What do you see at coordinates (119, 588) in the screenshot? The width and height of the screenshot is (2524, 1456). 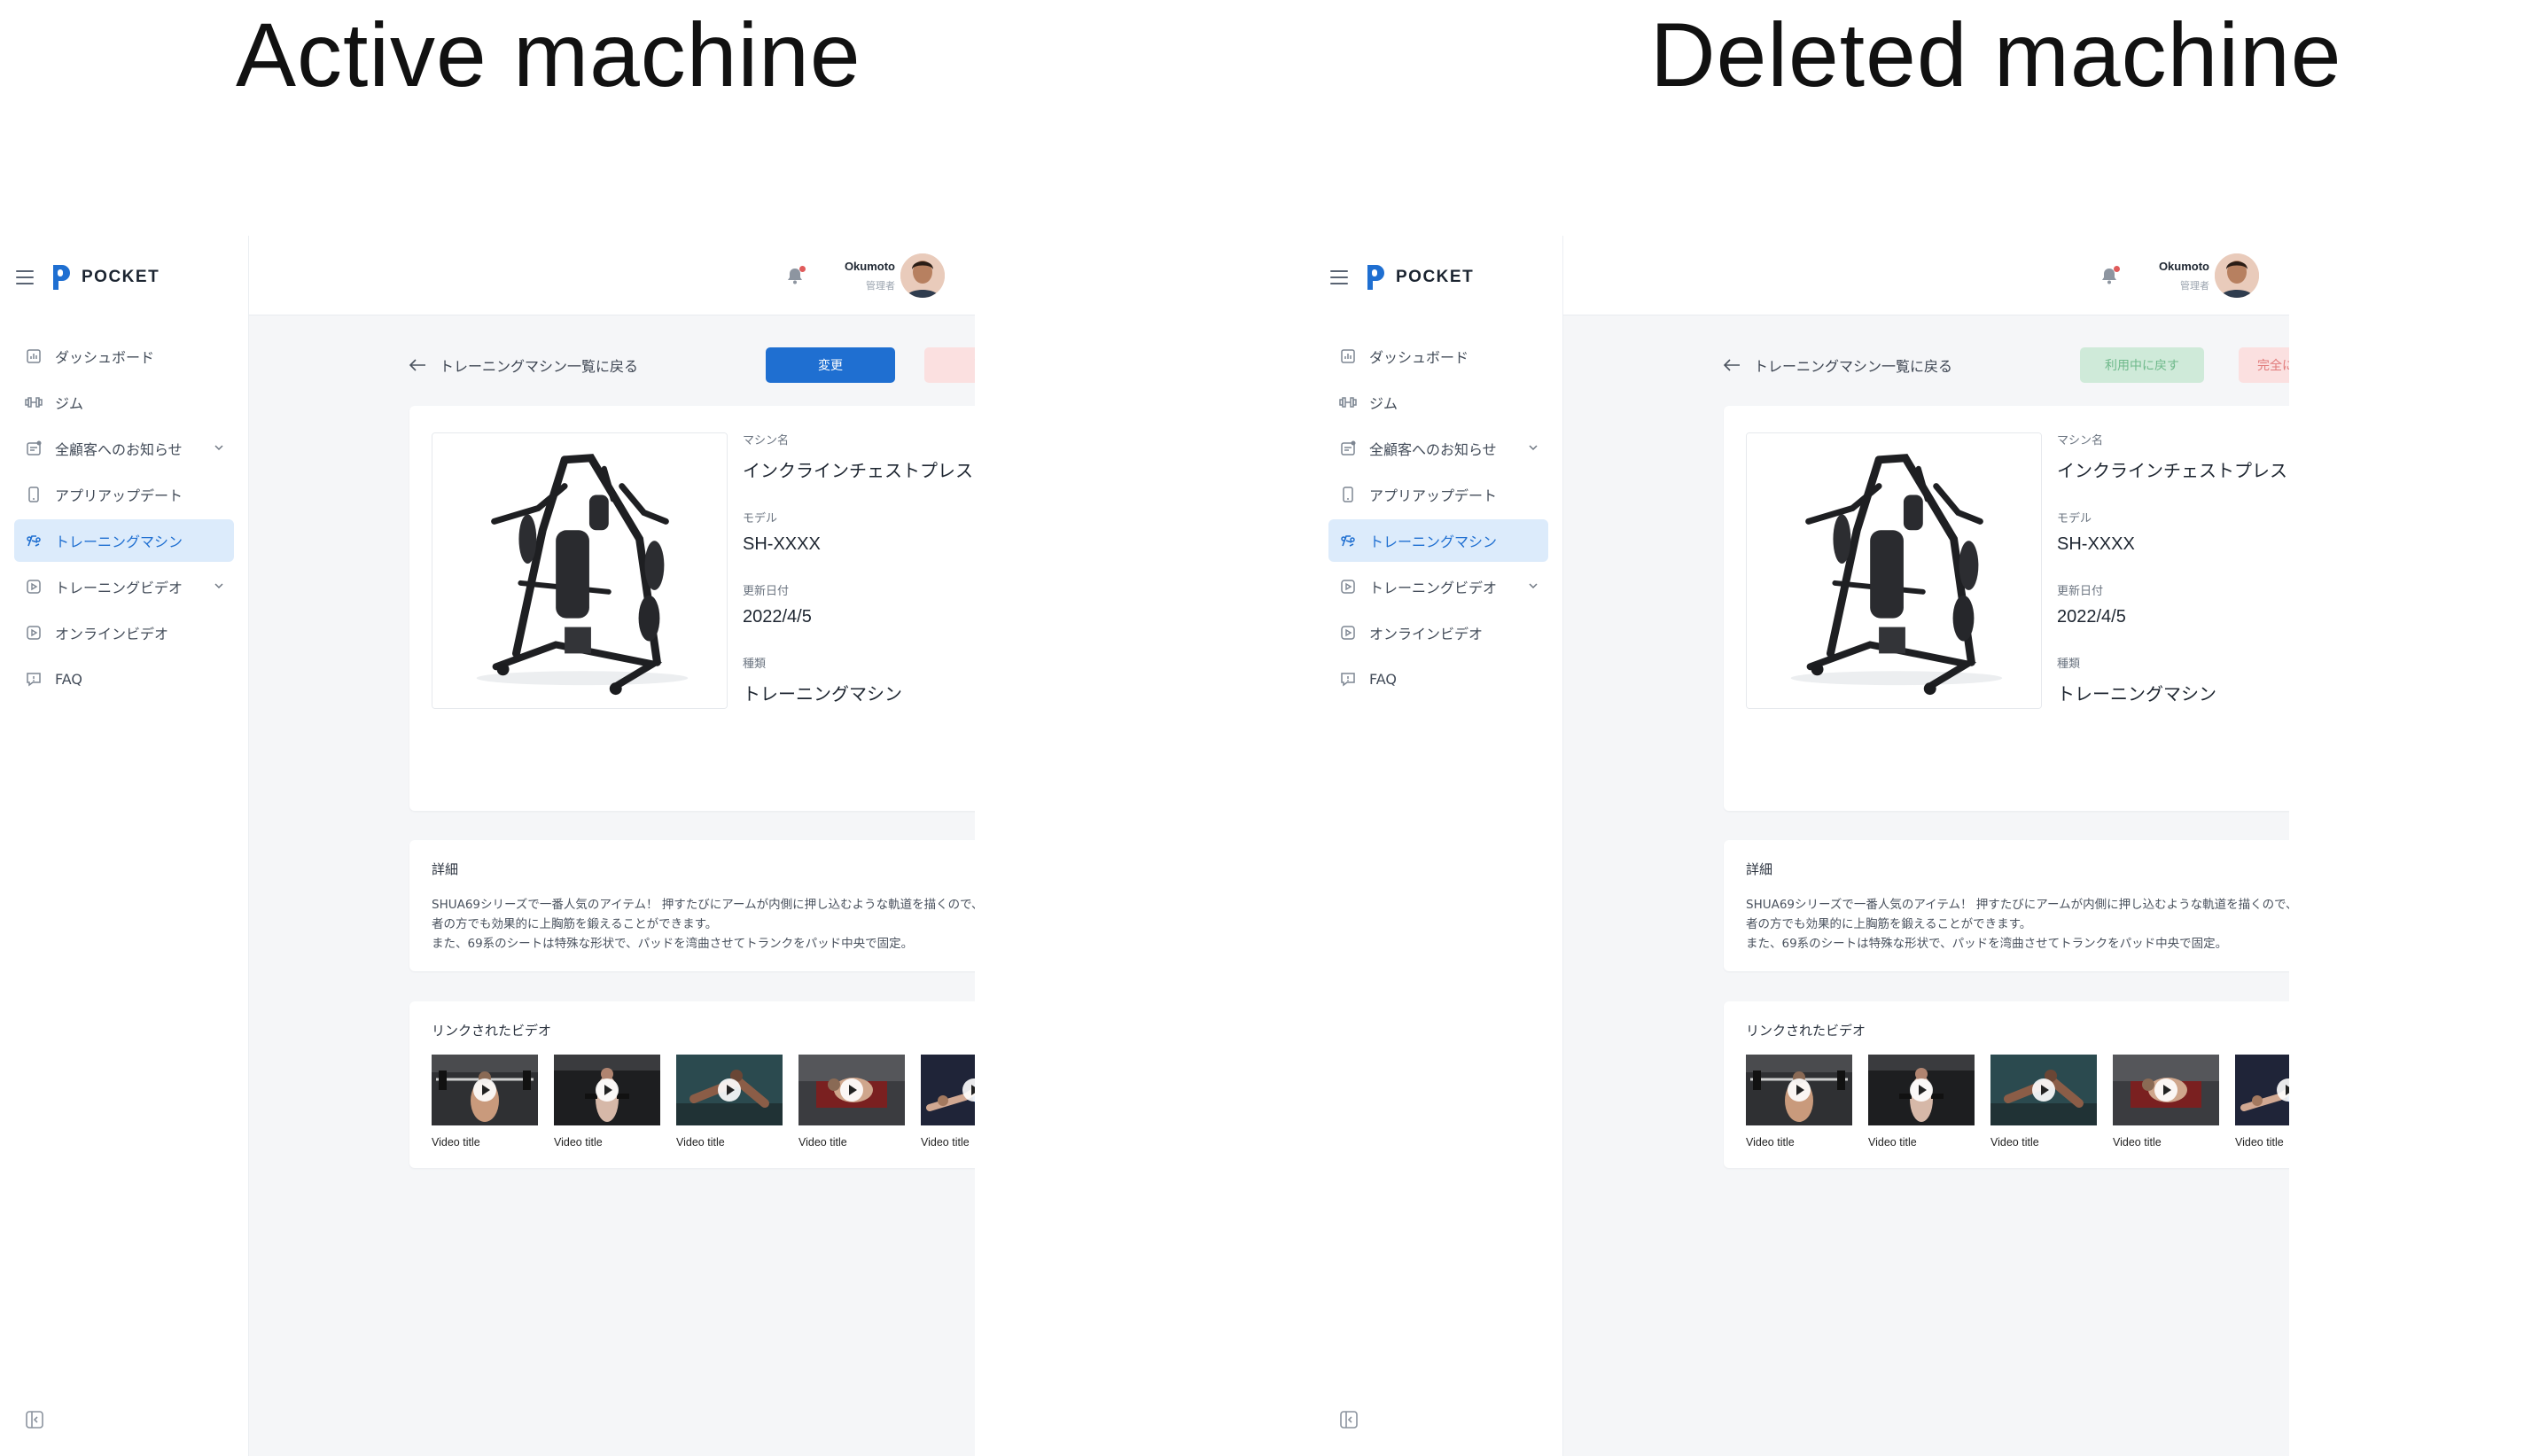 I see `sidebar-item-label: トレーニングビデオ` at bounding box center [119, 588].